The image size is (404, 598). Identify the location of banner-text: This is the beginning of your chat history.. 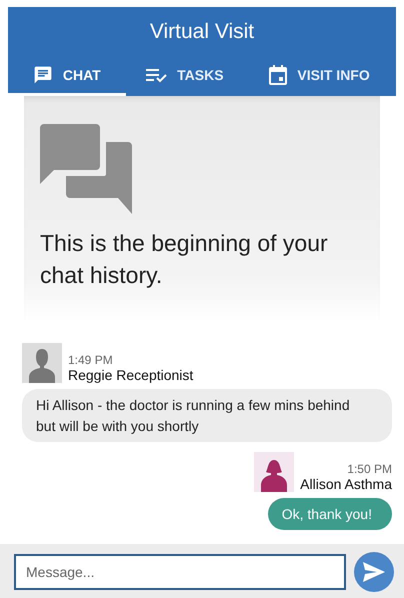
(184, 259).